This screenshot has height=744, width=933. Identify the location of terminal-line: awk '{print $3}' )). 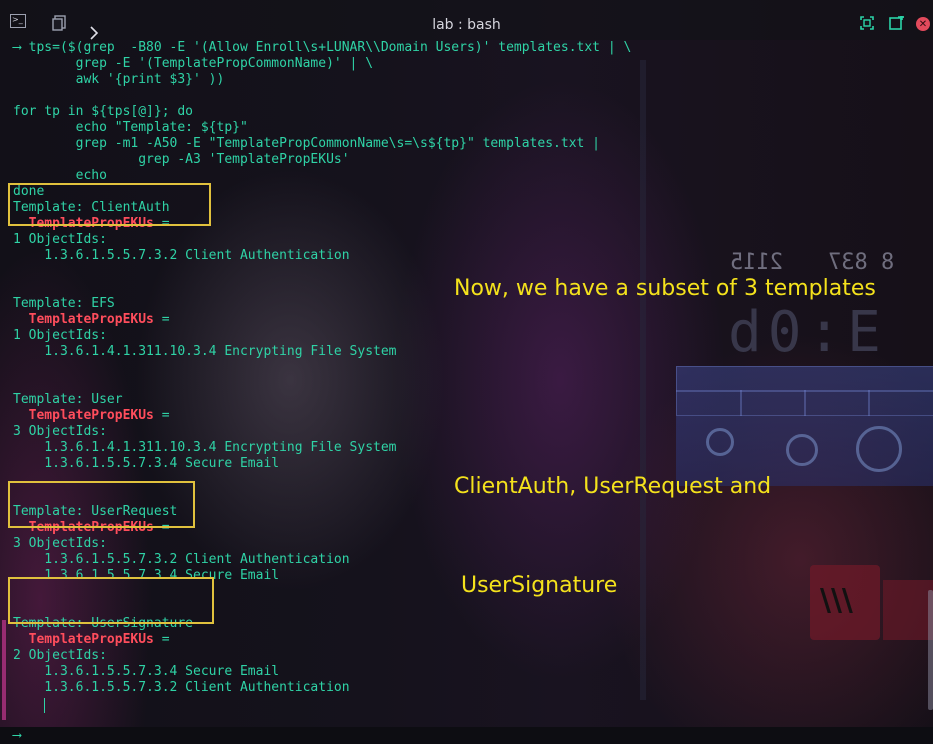
(463, 80).